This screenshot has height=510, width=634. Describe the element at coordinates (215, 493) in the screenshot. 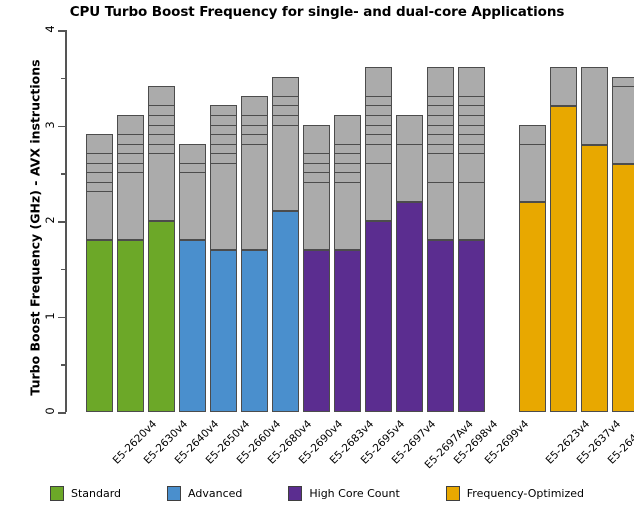

I see `legend-label: Advanced` at that location.